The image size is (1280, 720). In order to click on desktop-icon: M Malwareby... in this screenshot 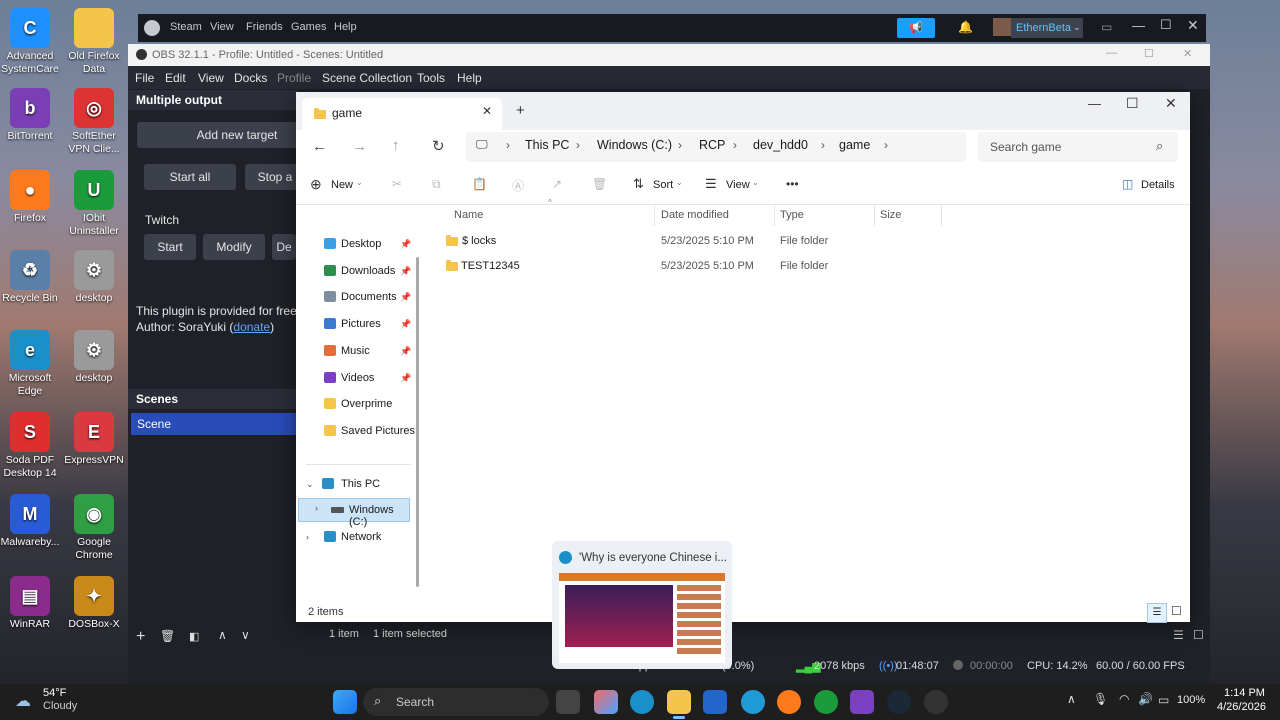, I will do `click(30, 521)`.